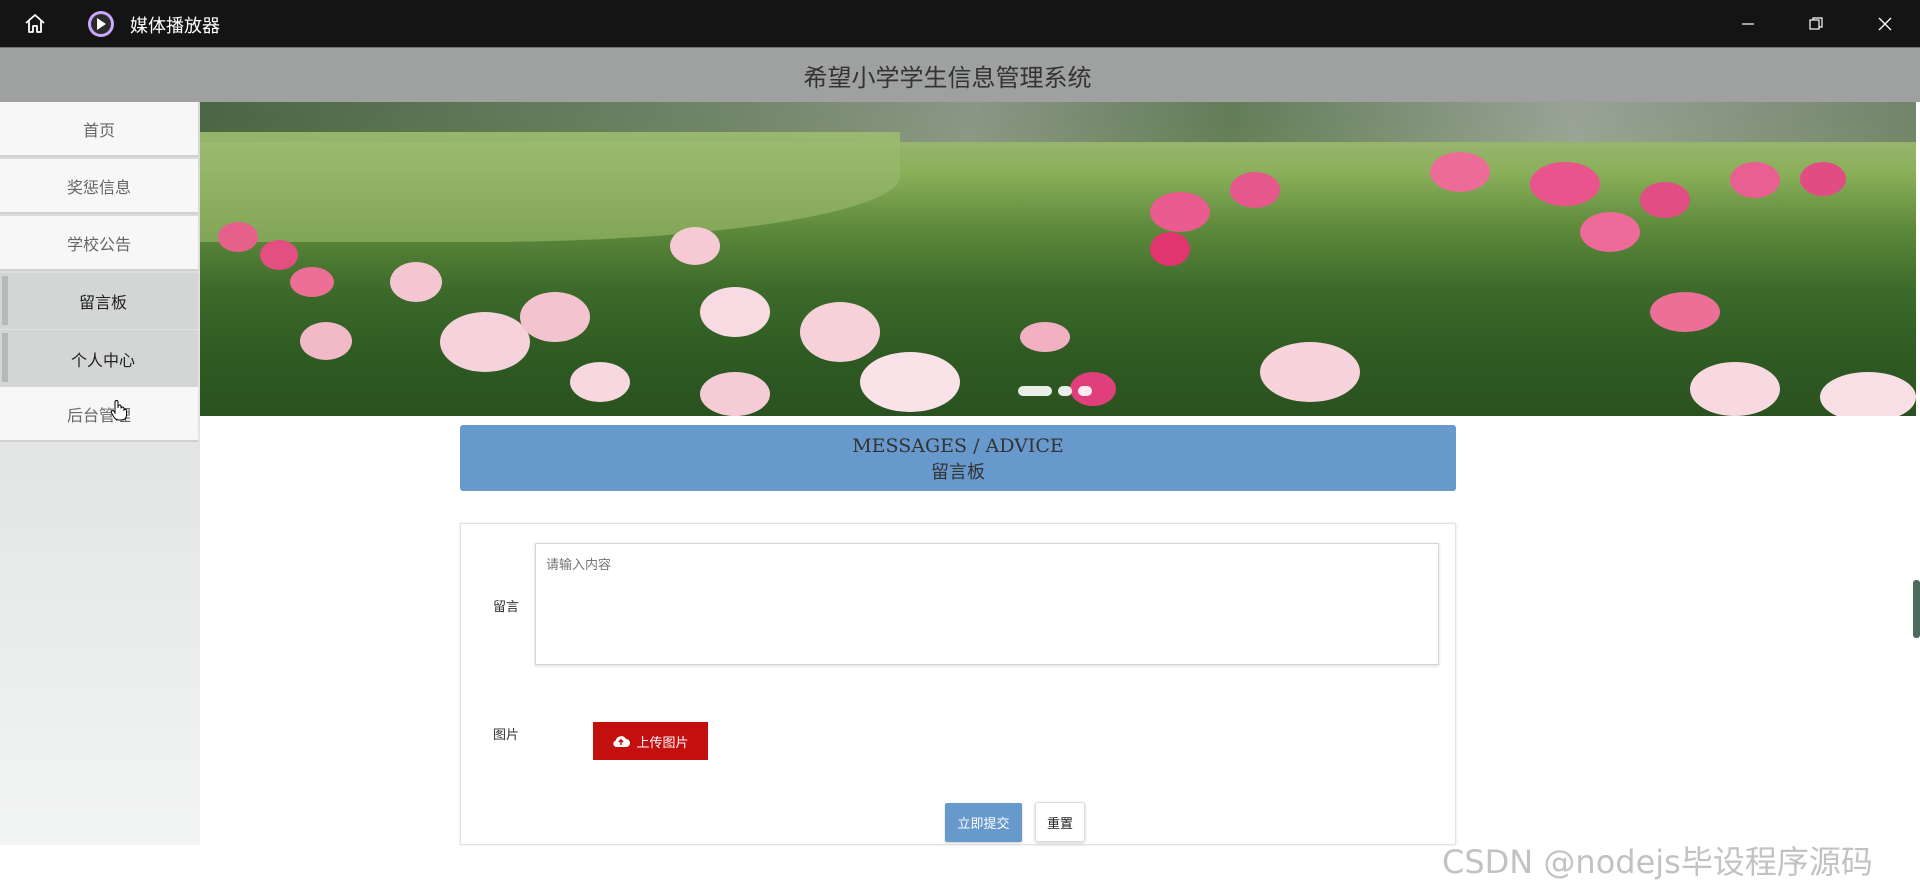 This screenshot has height=883, width=1920. Describe the element at coordinates (100, 473) in the screenshot. I see `sidebar: 首页 奖惩信息 学校公告 留言板 个人中心 后台管理` at that location.